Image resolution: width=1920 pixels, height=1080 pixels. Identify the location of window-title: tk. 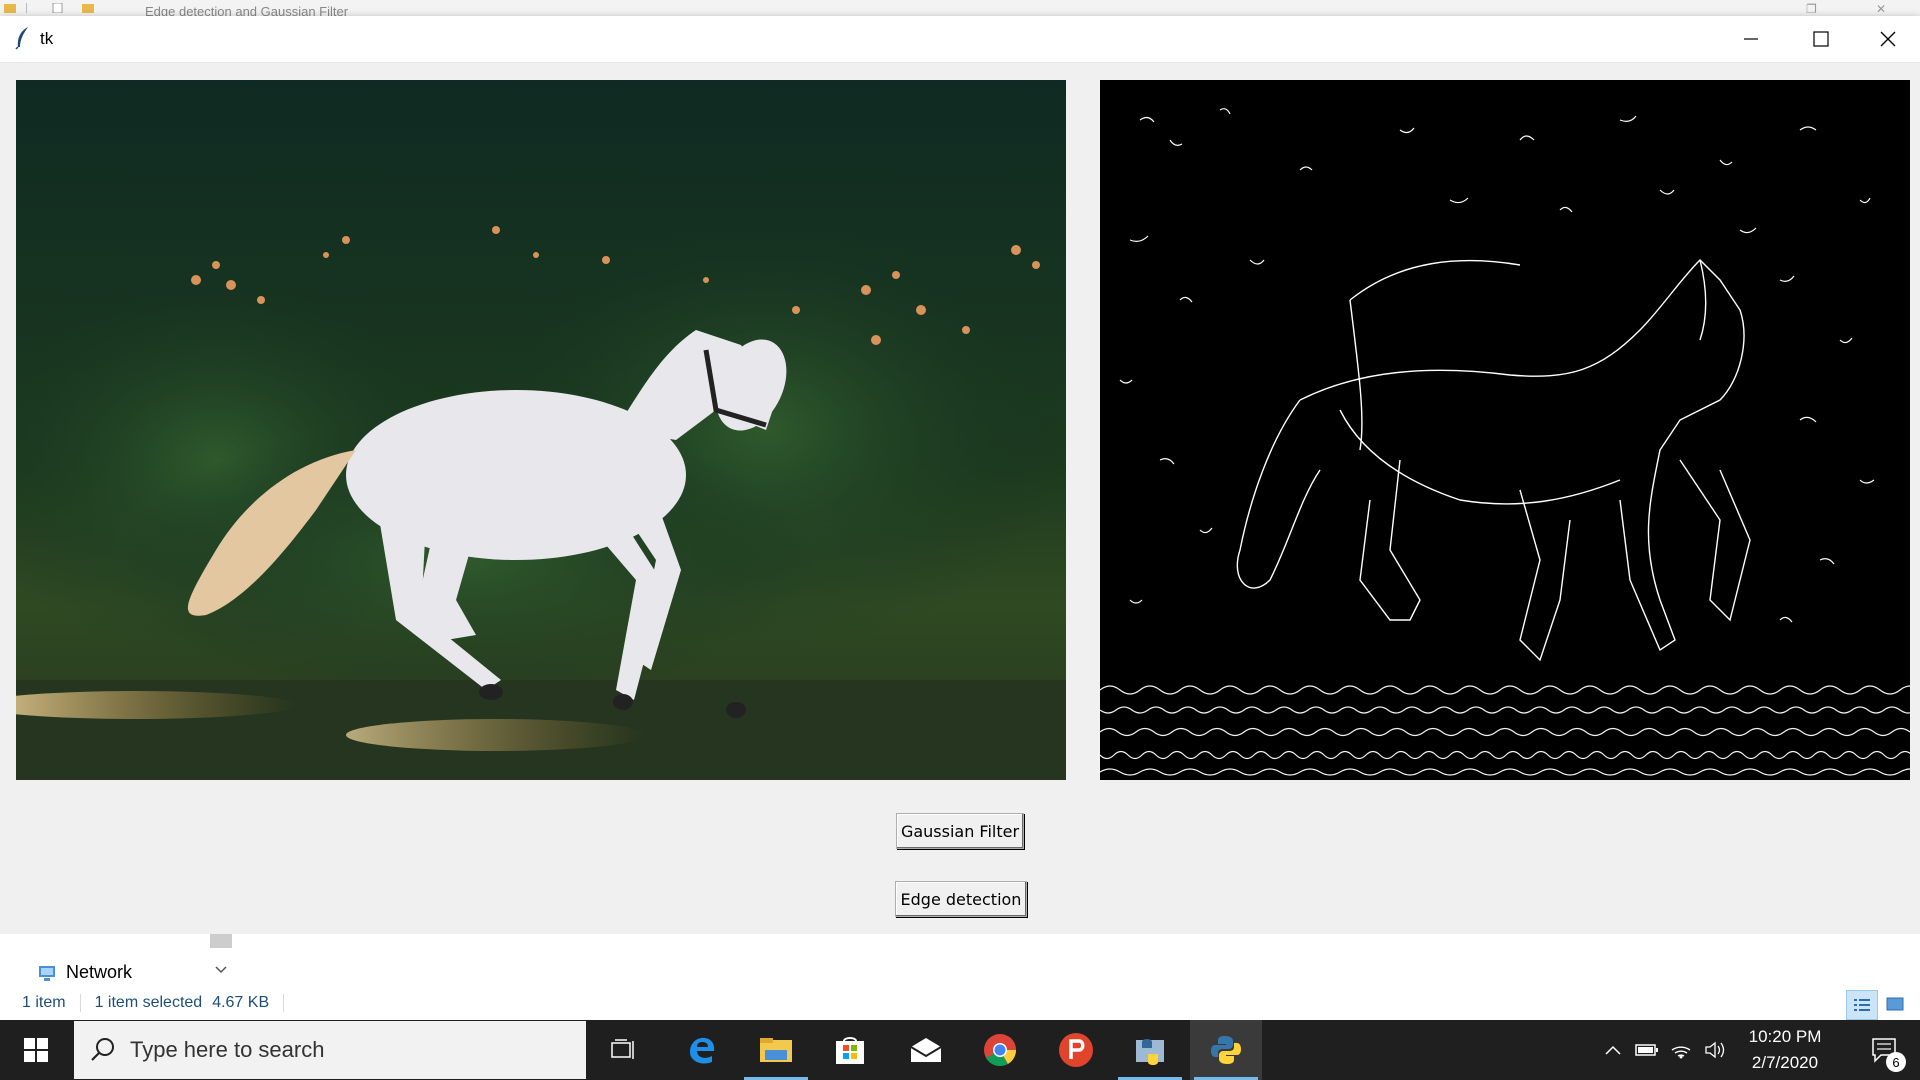
(47, 38).